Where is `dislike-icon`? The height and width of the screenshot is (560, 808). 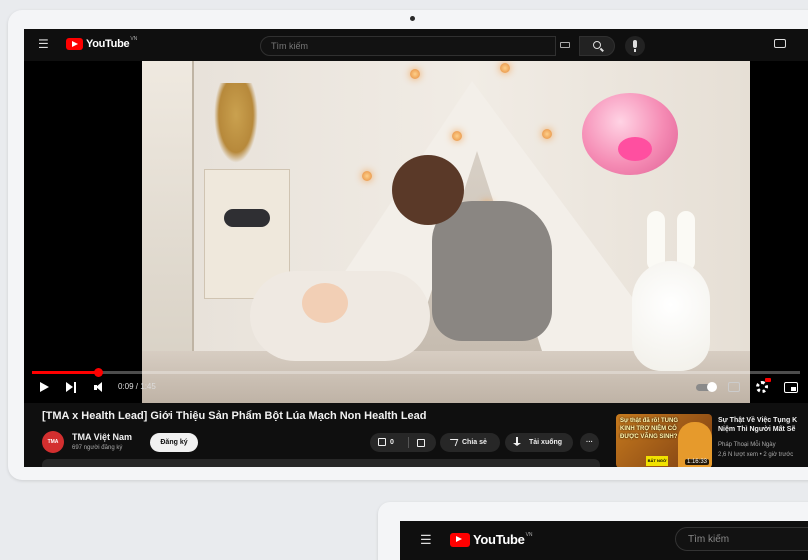 dislike-icon is located at coordinates (421, 443).